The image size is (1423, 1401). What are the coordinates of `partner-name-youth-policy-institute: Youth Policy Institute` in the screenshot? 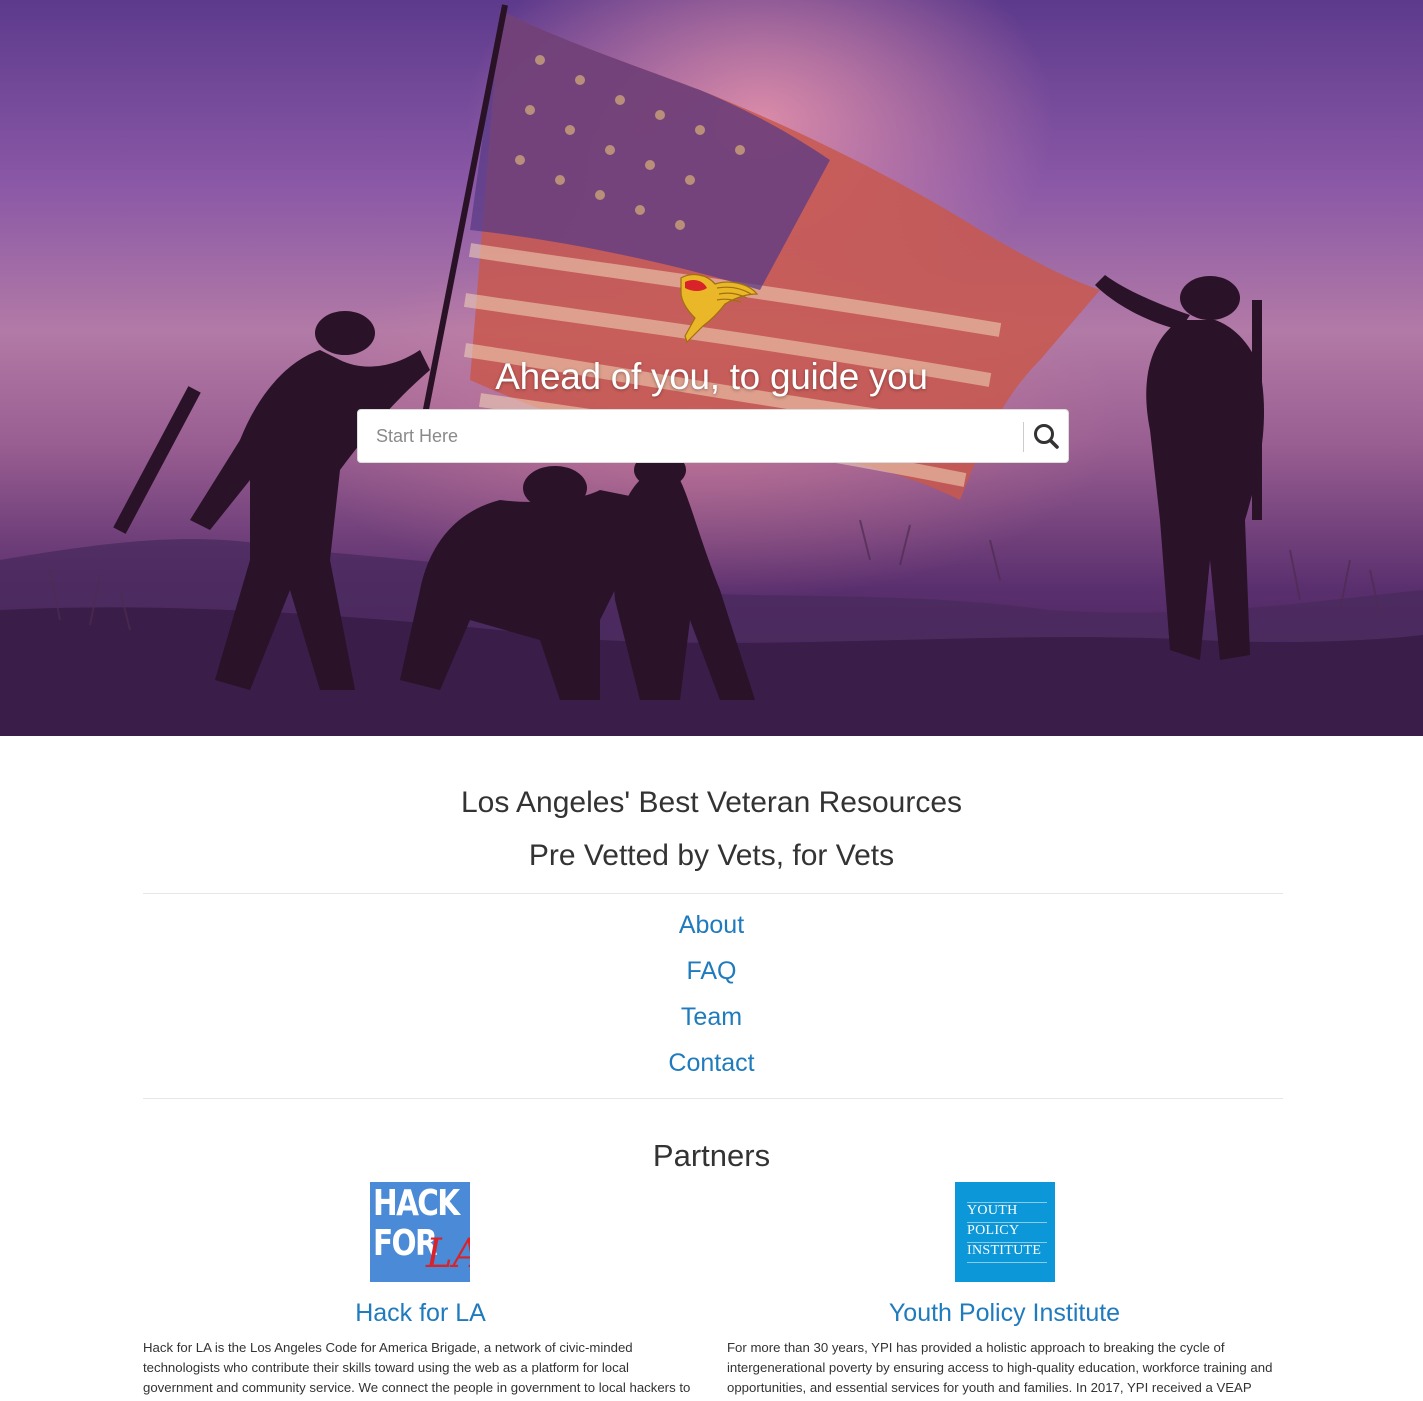 It's located at (1004, 1313).